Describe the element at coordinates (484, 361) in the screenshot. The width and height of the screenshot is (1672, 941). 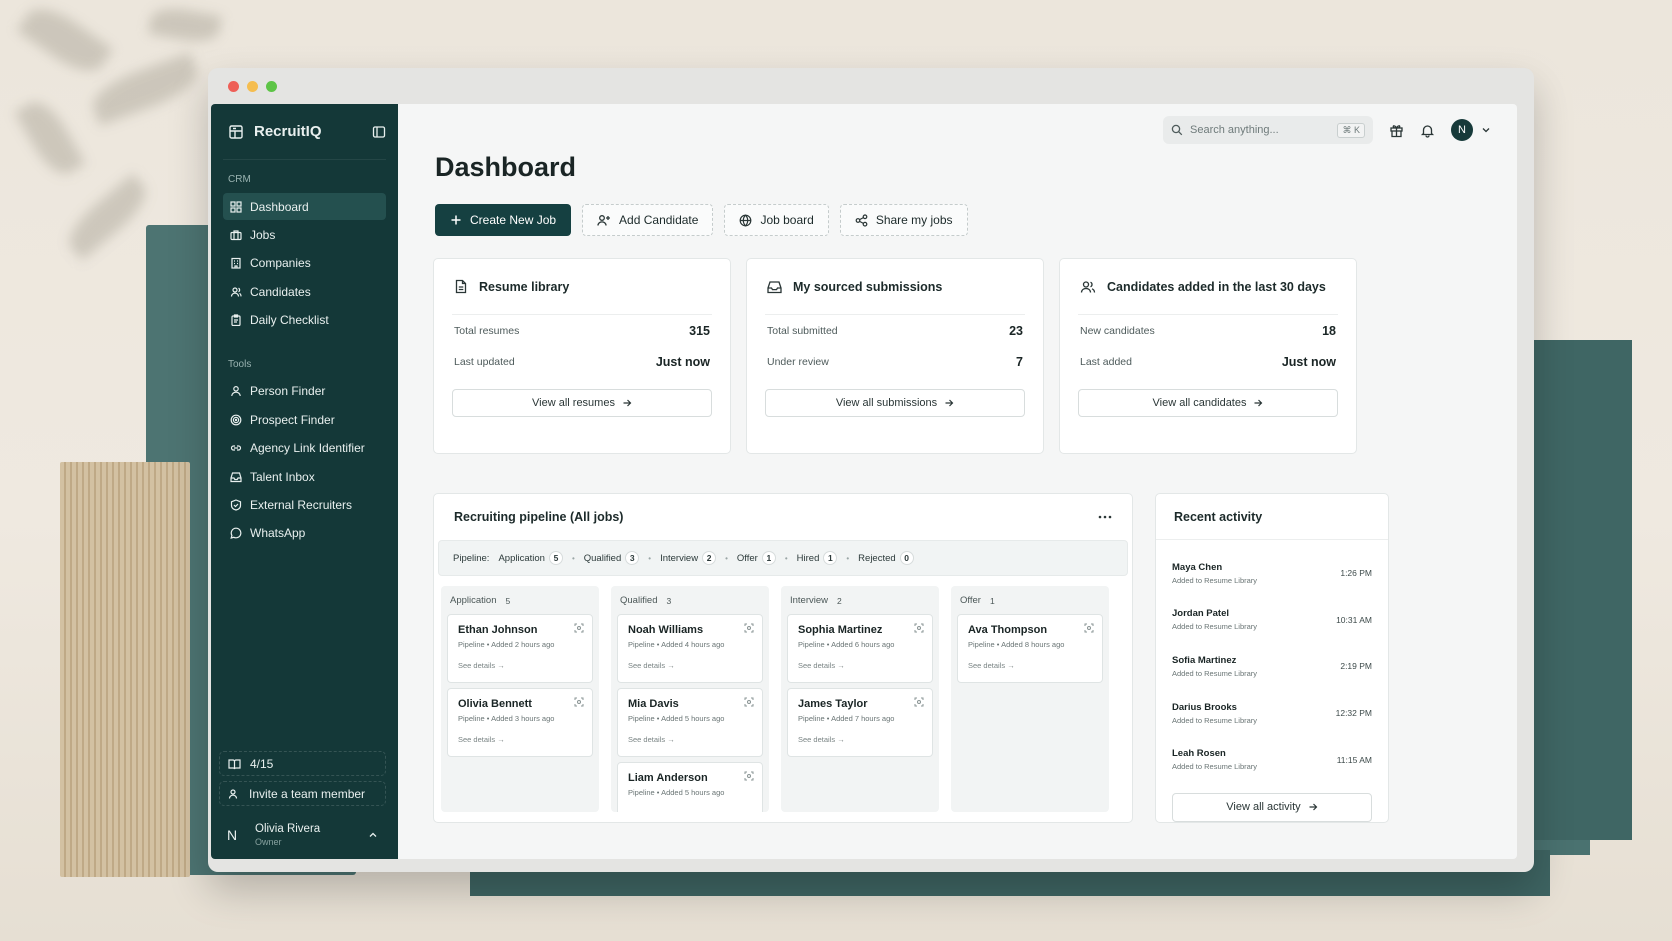
I see `stat-label: Last updated` at that location.